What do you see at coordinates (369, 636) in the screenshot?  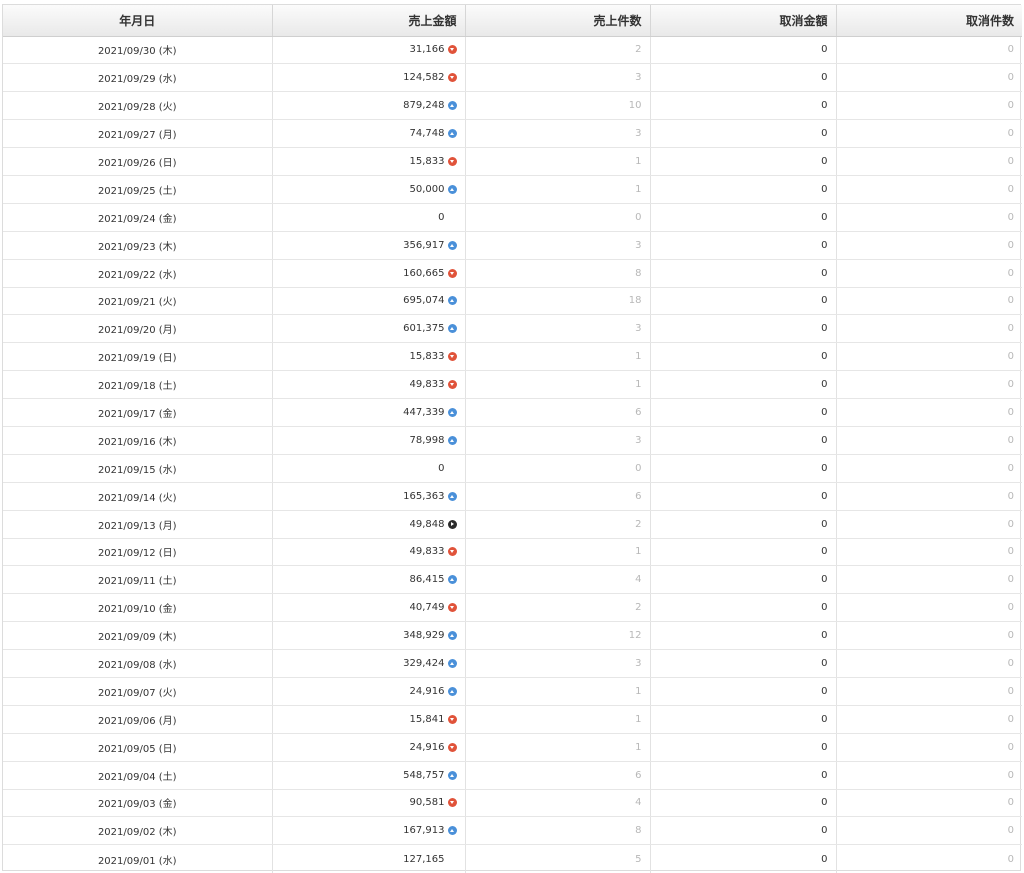 I see `cell-sales-amount: 348,929` at bounding box center [369, 636].